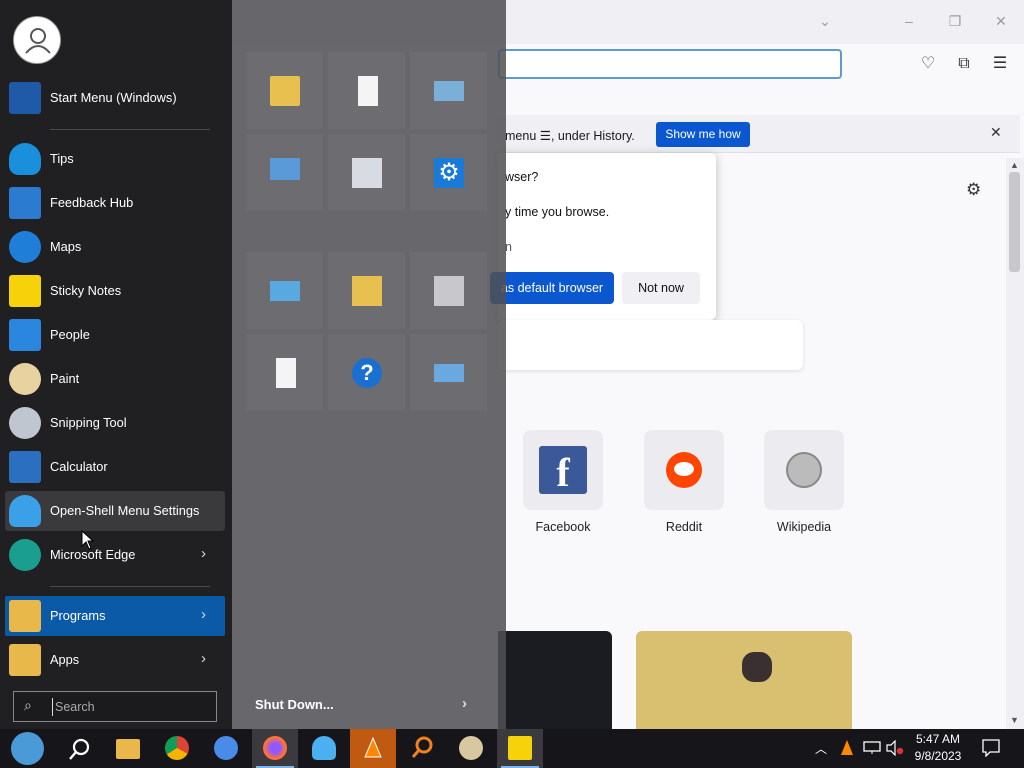 This screenshot has height=768, width=1024. I want to click on menu-item-snipping-tool: Snipping Tool, so click(115, 423).